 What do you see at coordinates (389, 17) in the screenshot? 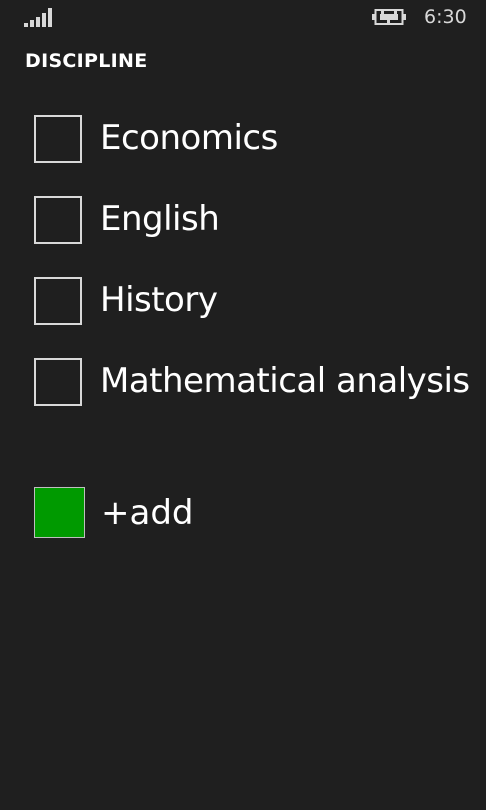
I see `battery-charging-icon` at bounding box center [389, 17].